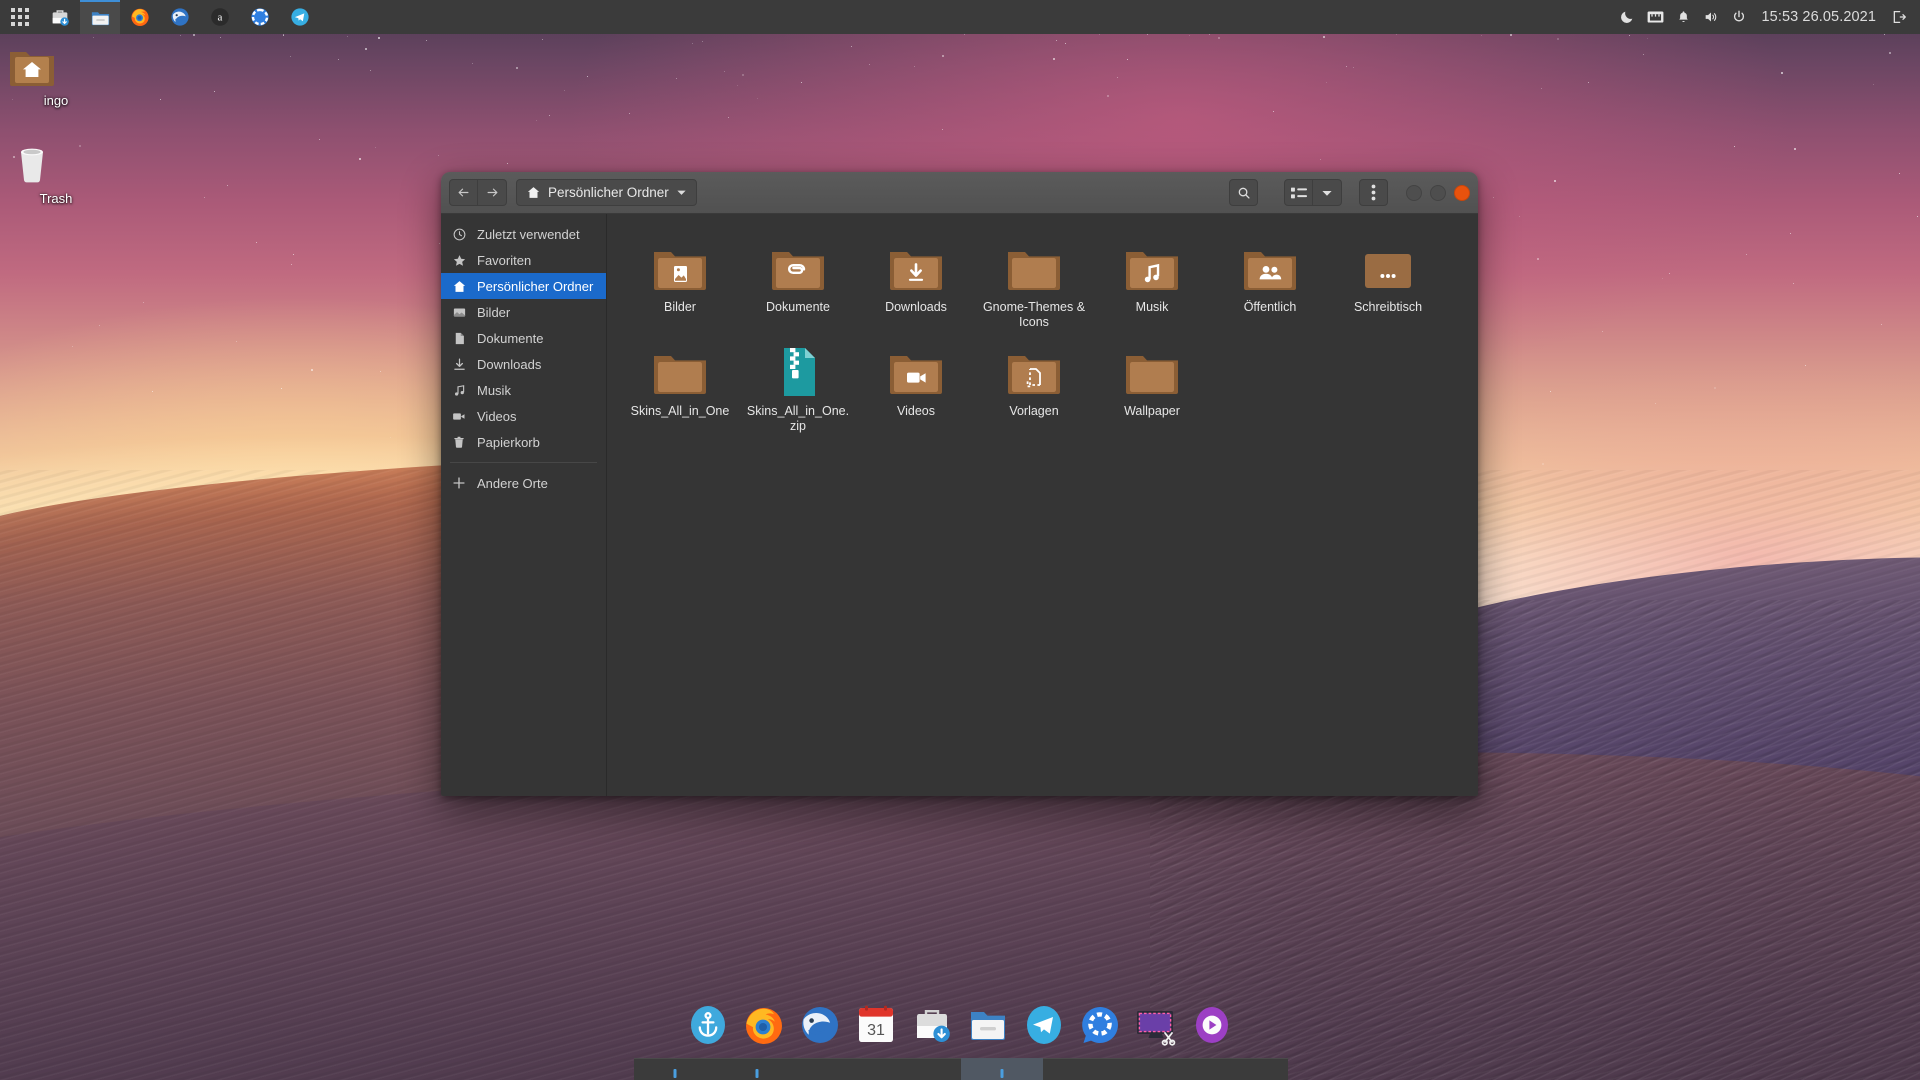 This screenshot has width=1920, height=1080. Describe the element at coordinates (1373, 192) in the screenshot. I see `menu-button` at that location.